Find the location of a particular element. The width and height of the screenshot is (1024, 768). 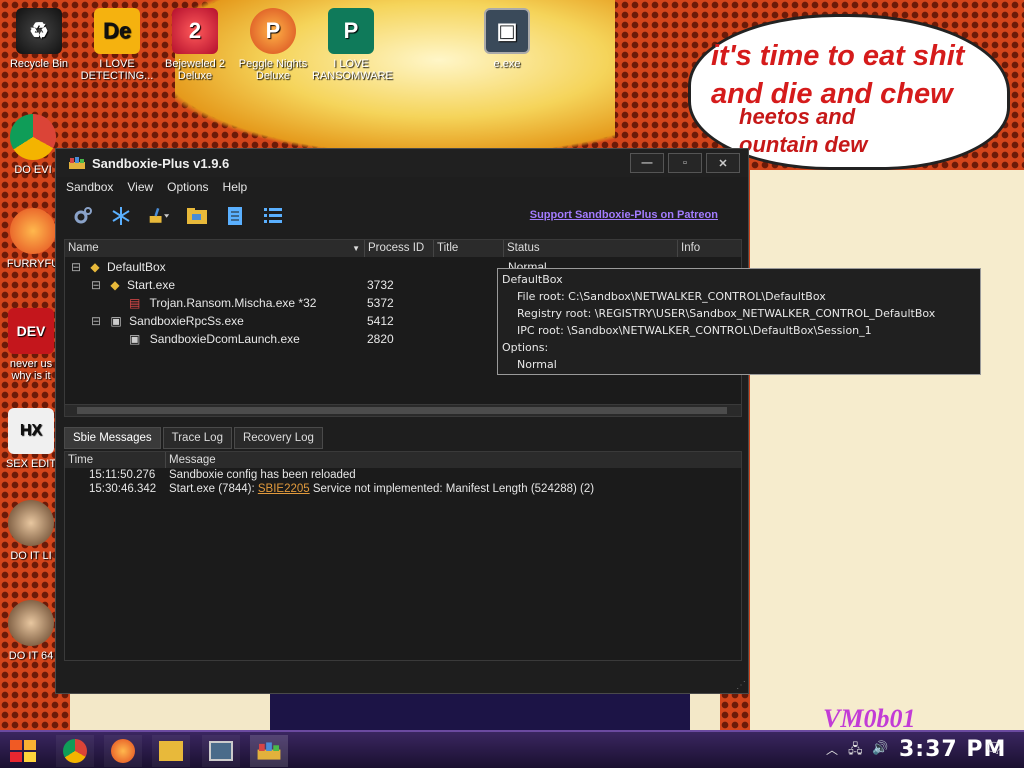

sandboxie-logo-icon is located at coordinates (77, 163).